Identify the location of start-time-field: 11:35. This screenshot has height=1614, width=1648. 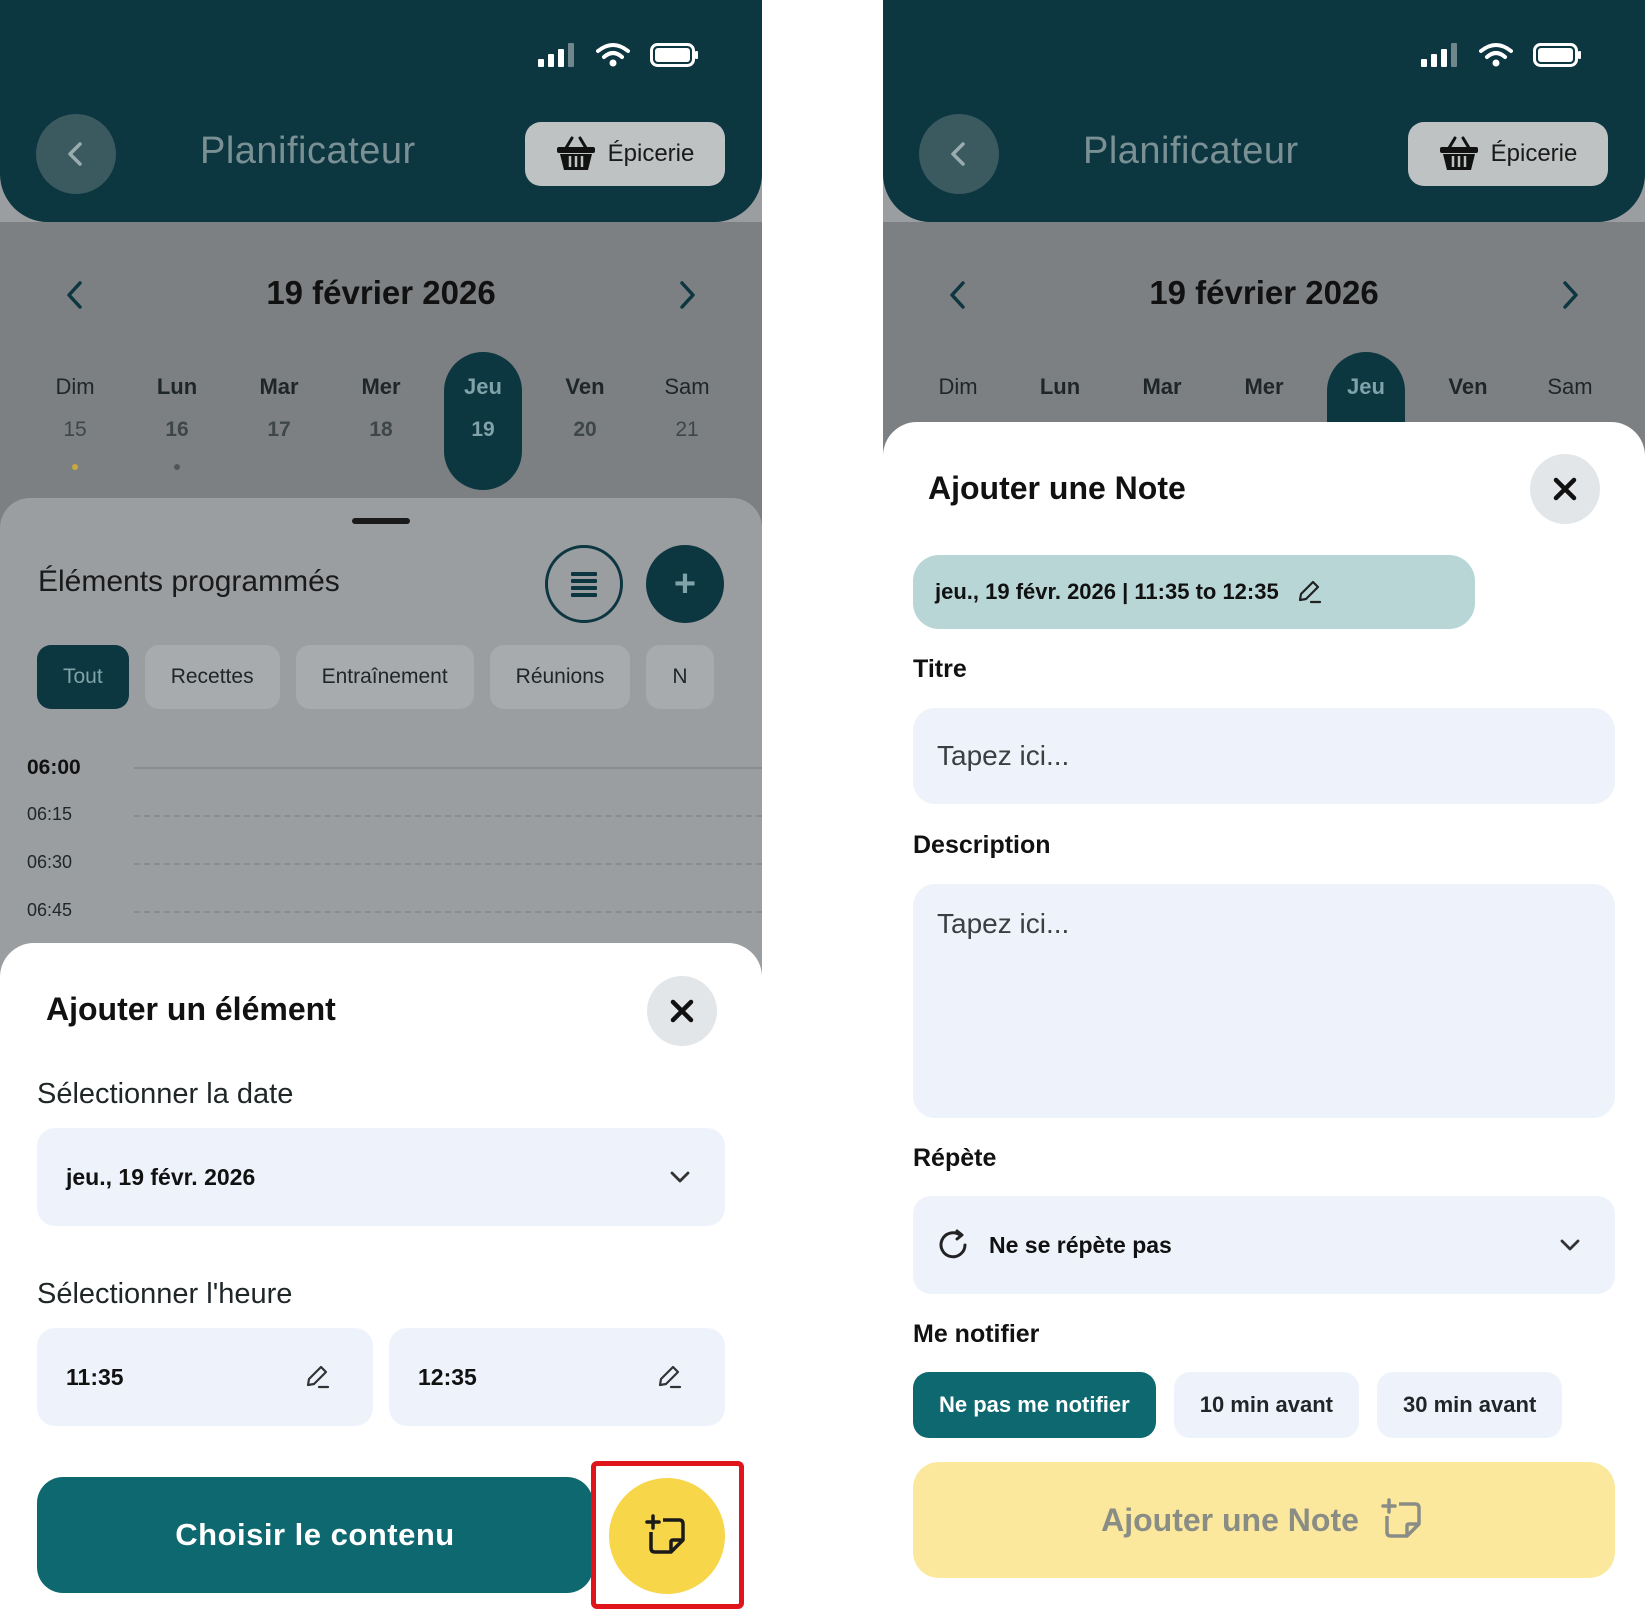
(205, 1377).